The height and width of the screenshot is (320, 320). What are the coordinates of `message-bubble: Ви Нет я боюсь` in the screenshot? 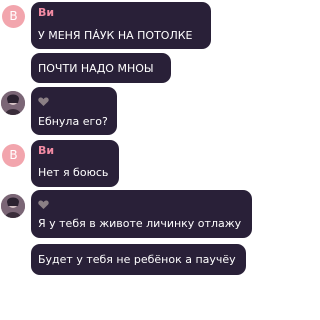 It's located at (75, 163).